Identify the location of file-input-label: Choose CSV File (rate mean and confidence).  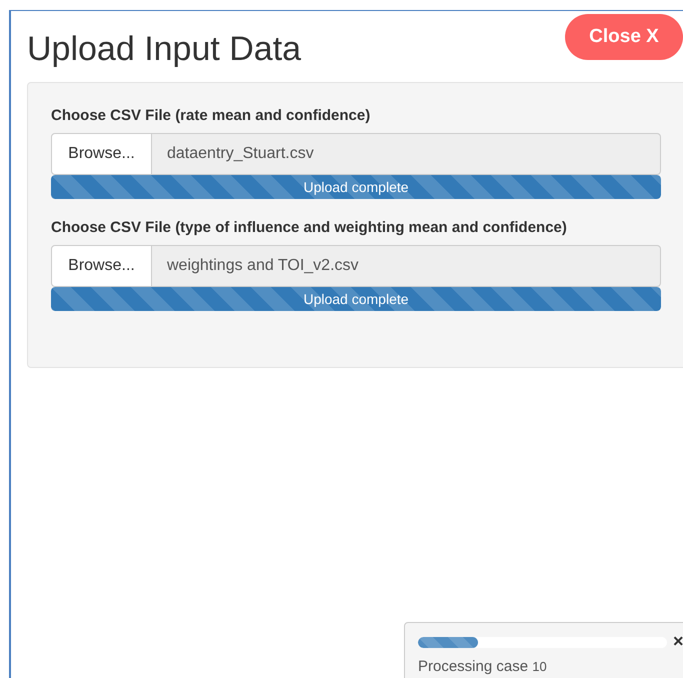
(211, 115).